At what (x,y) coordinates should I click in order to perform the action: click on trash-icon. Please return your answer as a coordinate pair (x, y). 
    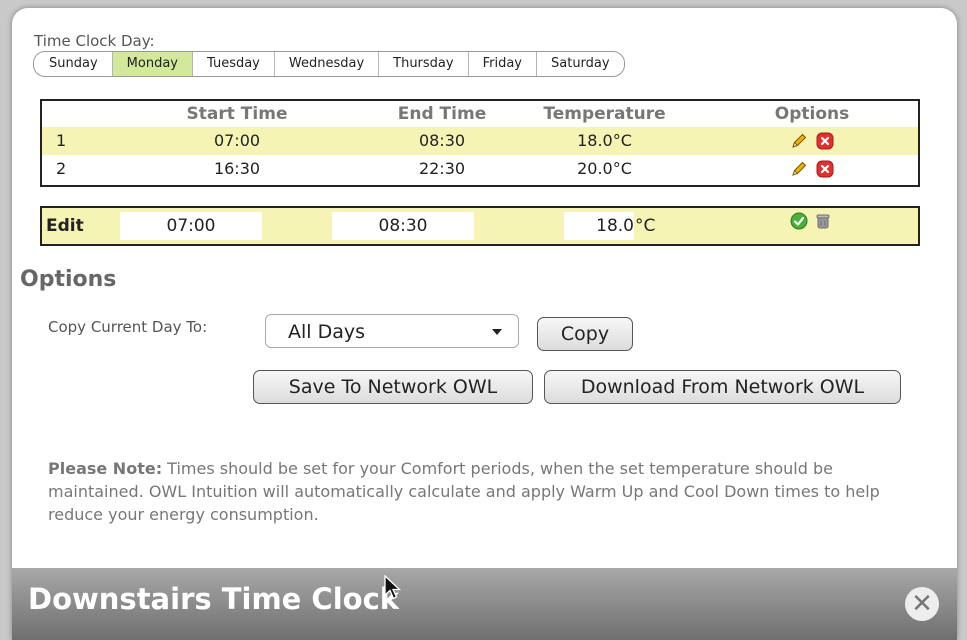
    Looking at the image, I should click on (823, 221).